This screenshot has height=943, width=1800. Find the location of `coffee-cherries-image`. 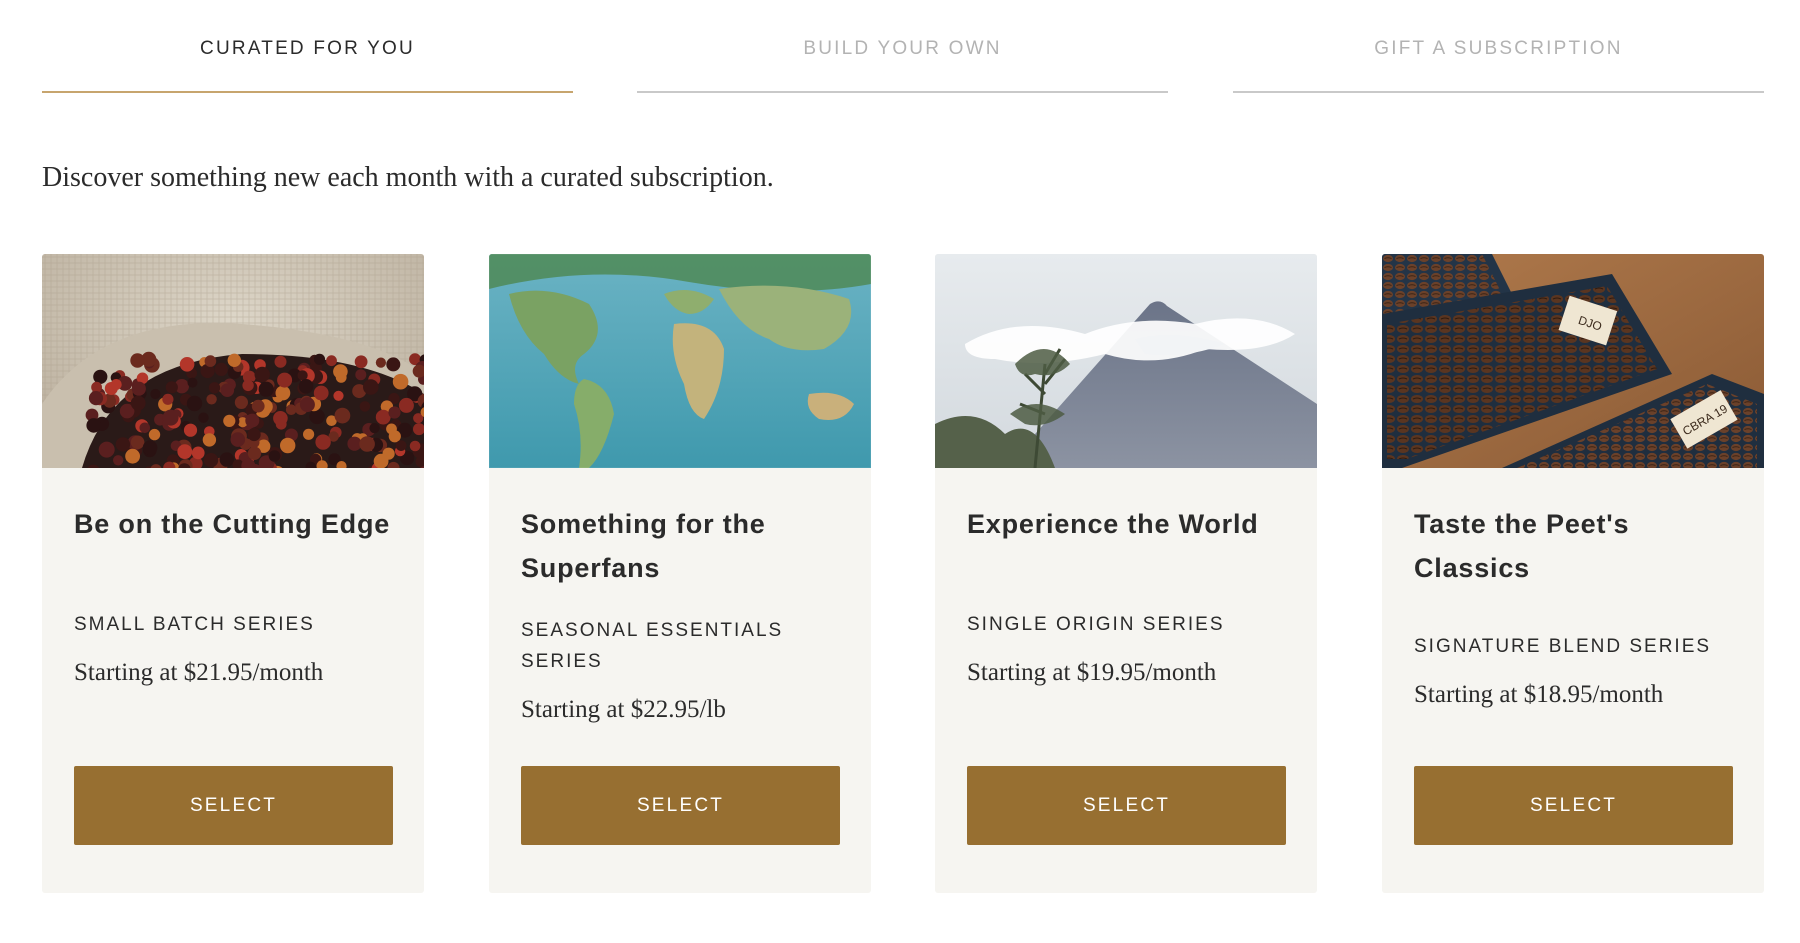

coffee-cherries-image is located at coordinates (233, 361).